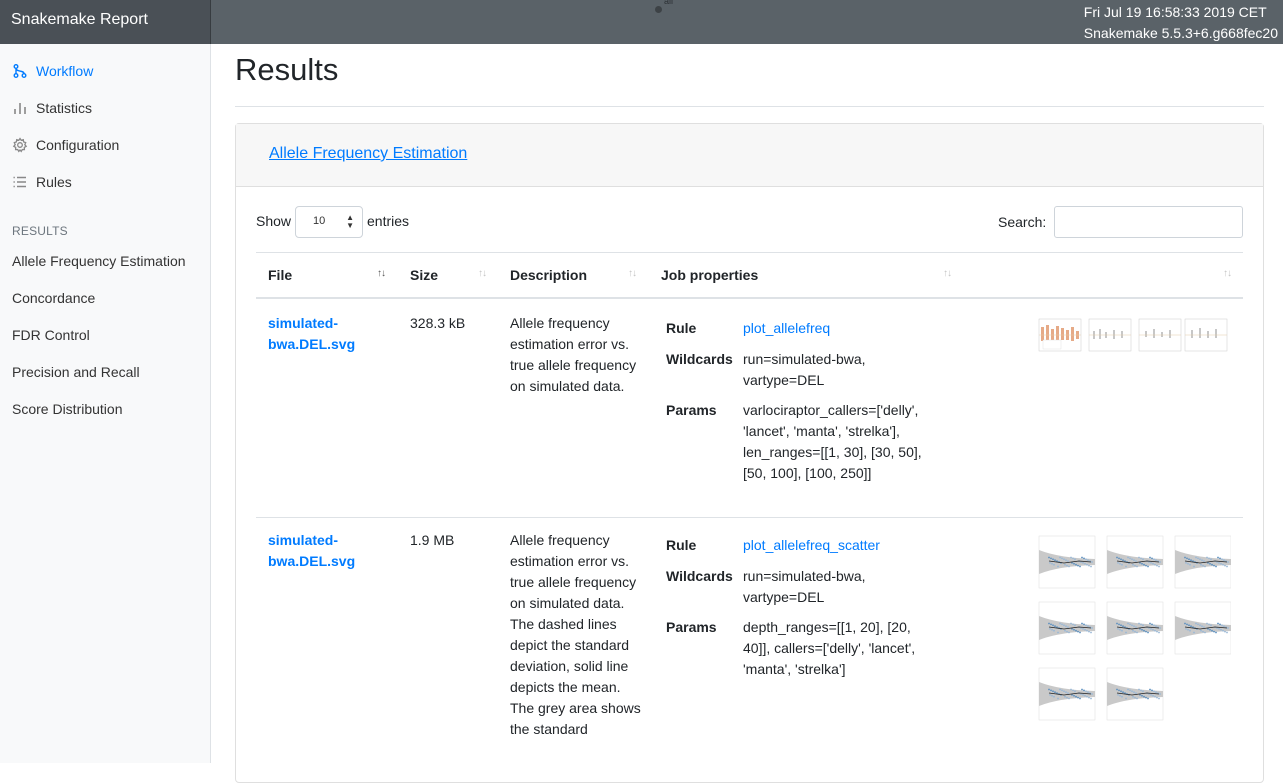  What do you see at coordinates (381, 273) in the screenshot?
I see `sort-ascending-icon: ↑↓` at bounding box center [381, 273].